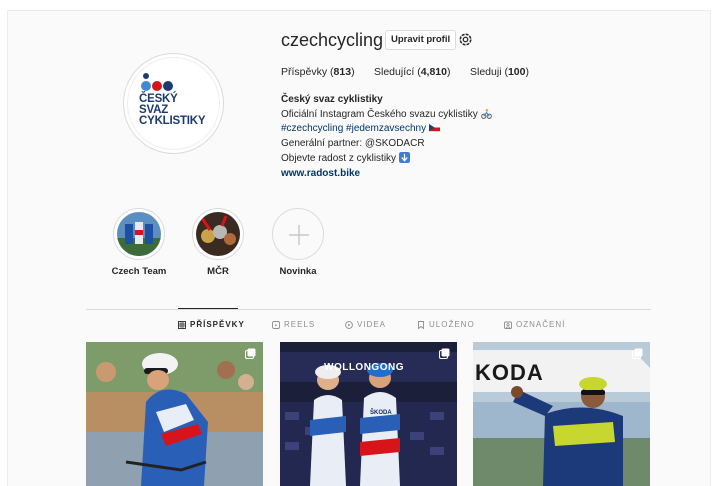  What do you see at coordinates (561, 414) in the screenshot?
I see `post-tile: KODA` at bounding box center [561, 414].